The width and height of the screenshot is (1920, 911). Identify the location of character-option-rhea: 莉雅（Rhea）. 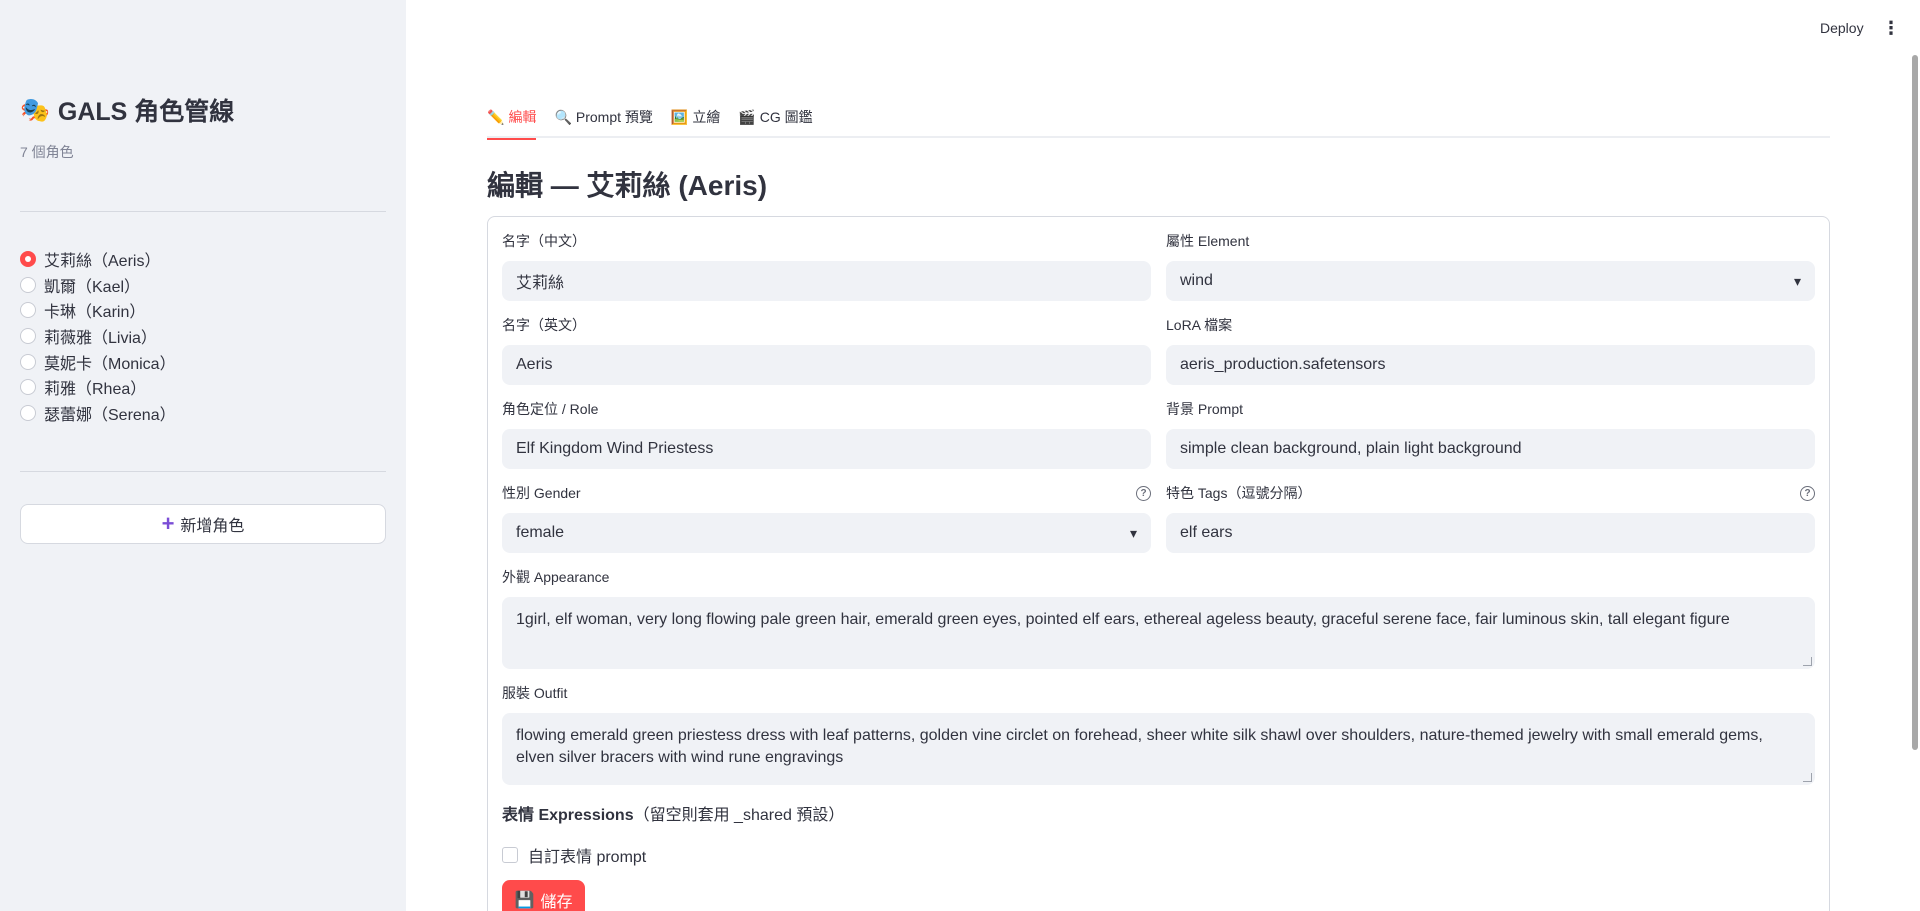
(98, 387).